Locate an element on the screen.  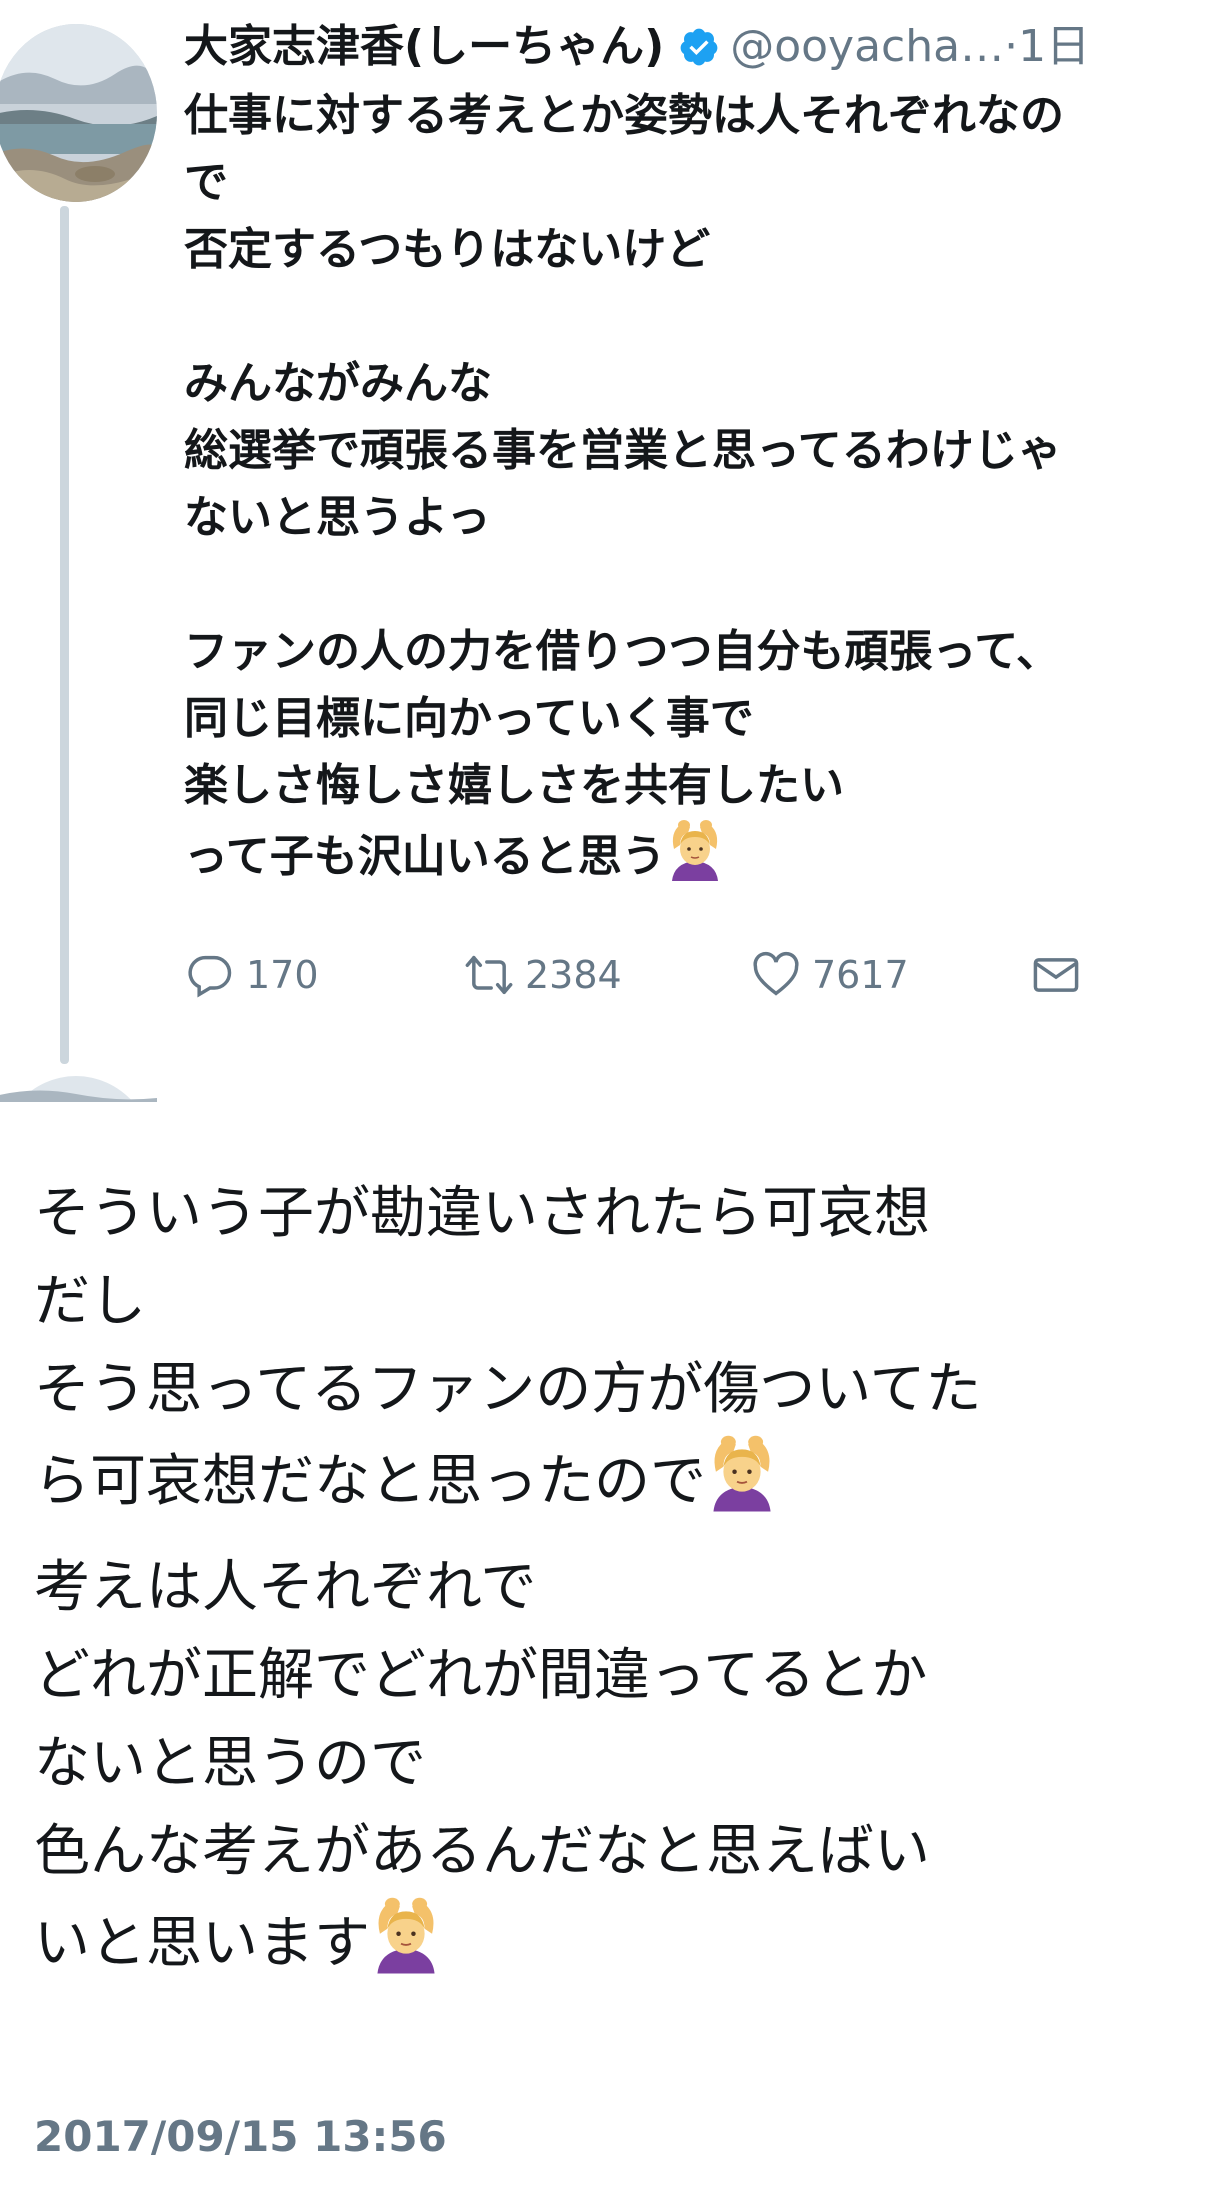
heart-icon is located at coordinates (776, 973).